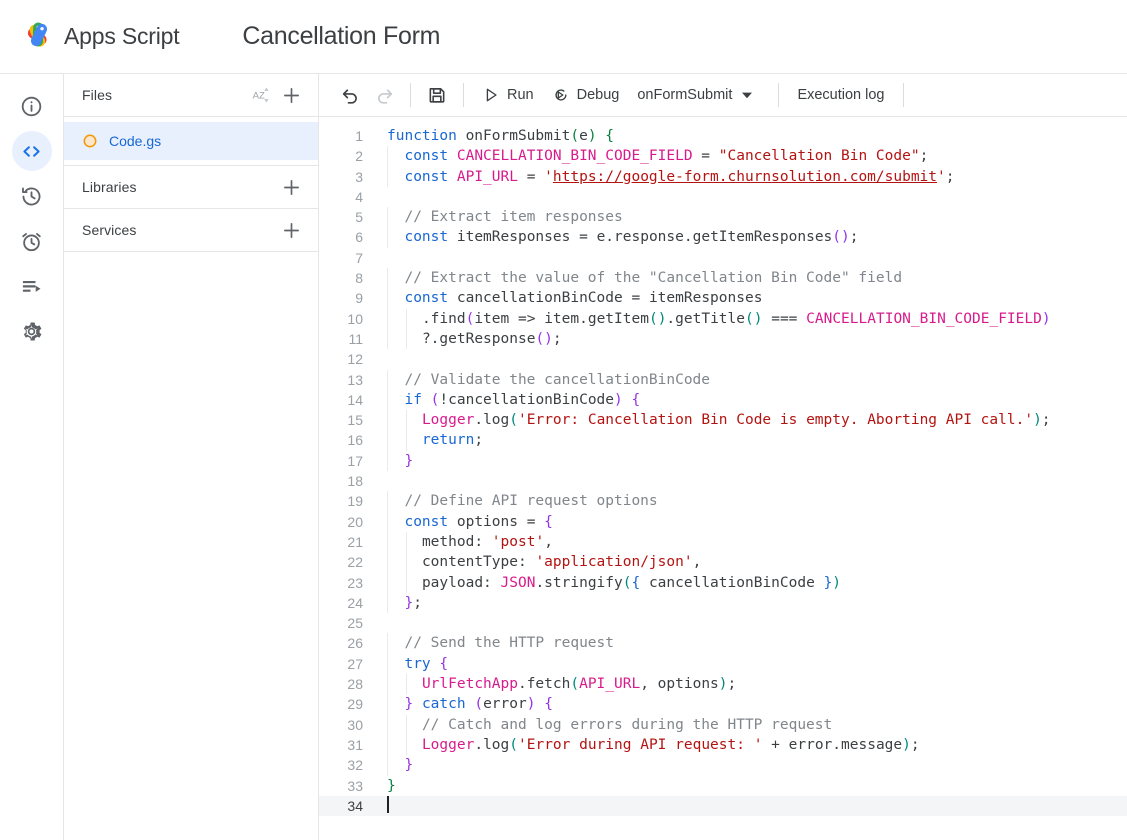  Describe the element at coordinates (32, 106) in the screenshot. I see `sidebar-item-overview` at that location.